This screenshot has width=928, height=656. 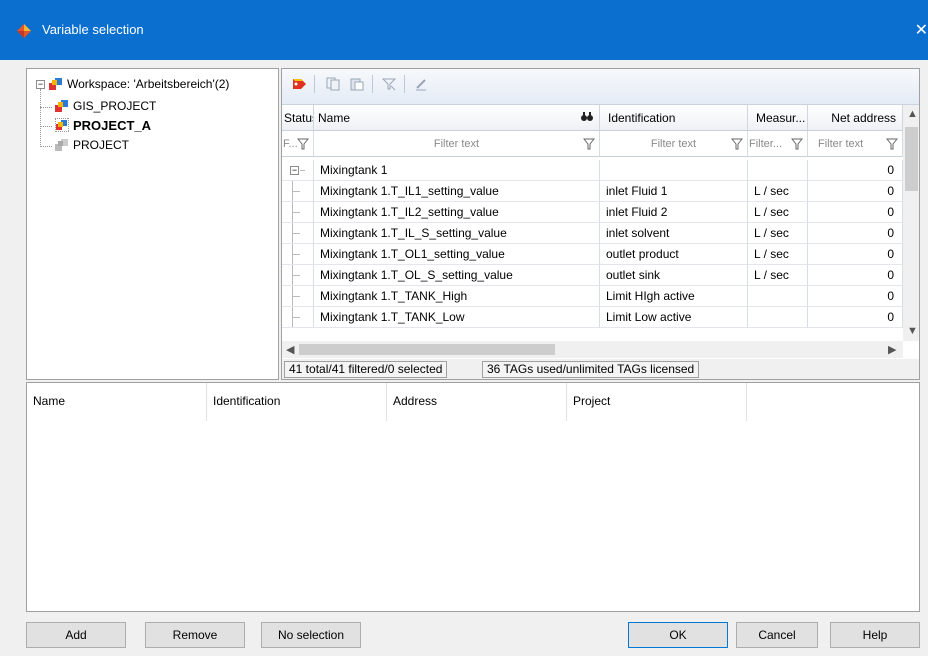 What do you see at coordinates (334, 117) in the screenshot?
I see `header-label: Name` at bounding box center [334, 117].